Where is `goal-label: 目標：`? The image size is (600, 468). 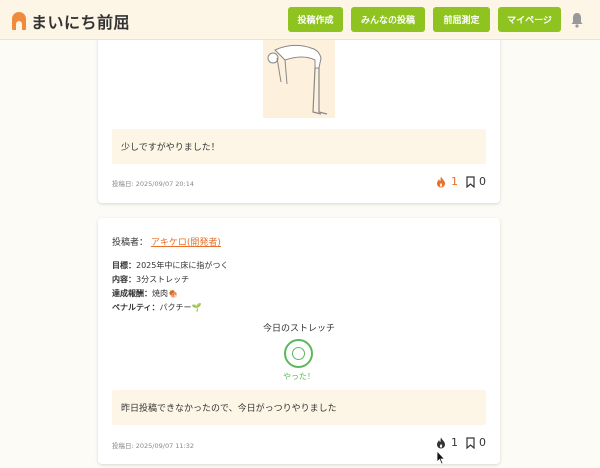
goal-label: 目標： is located at coordinates (124, 265).